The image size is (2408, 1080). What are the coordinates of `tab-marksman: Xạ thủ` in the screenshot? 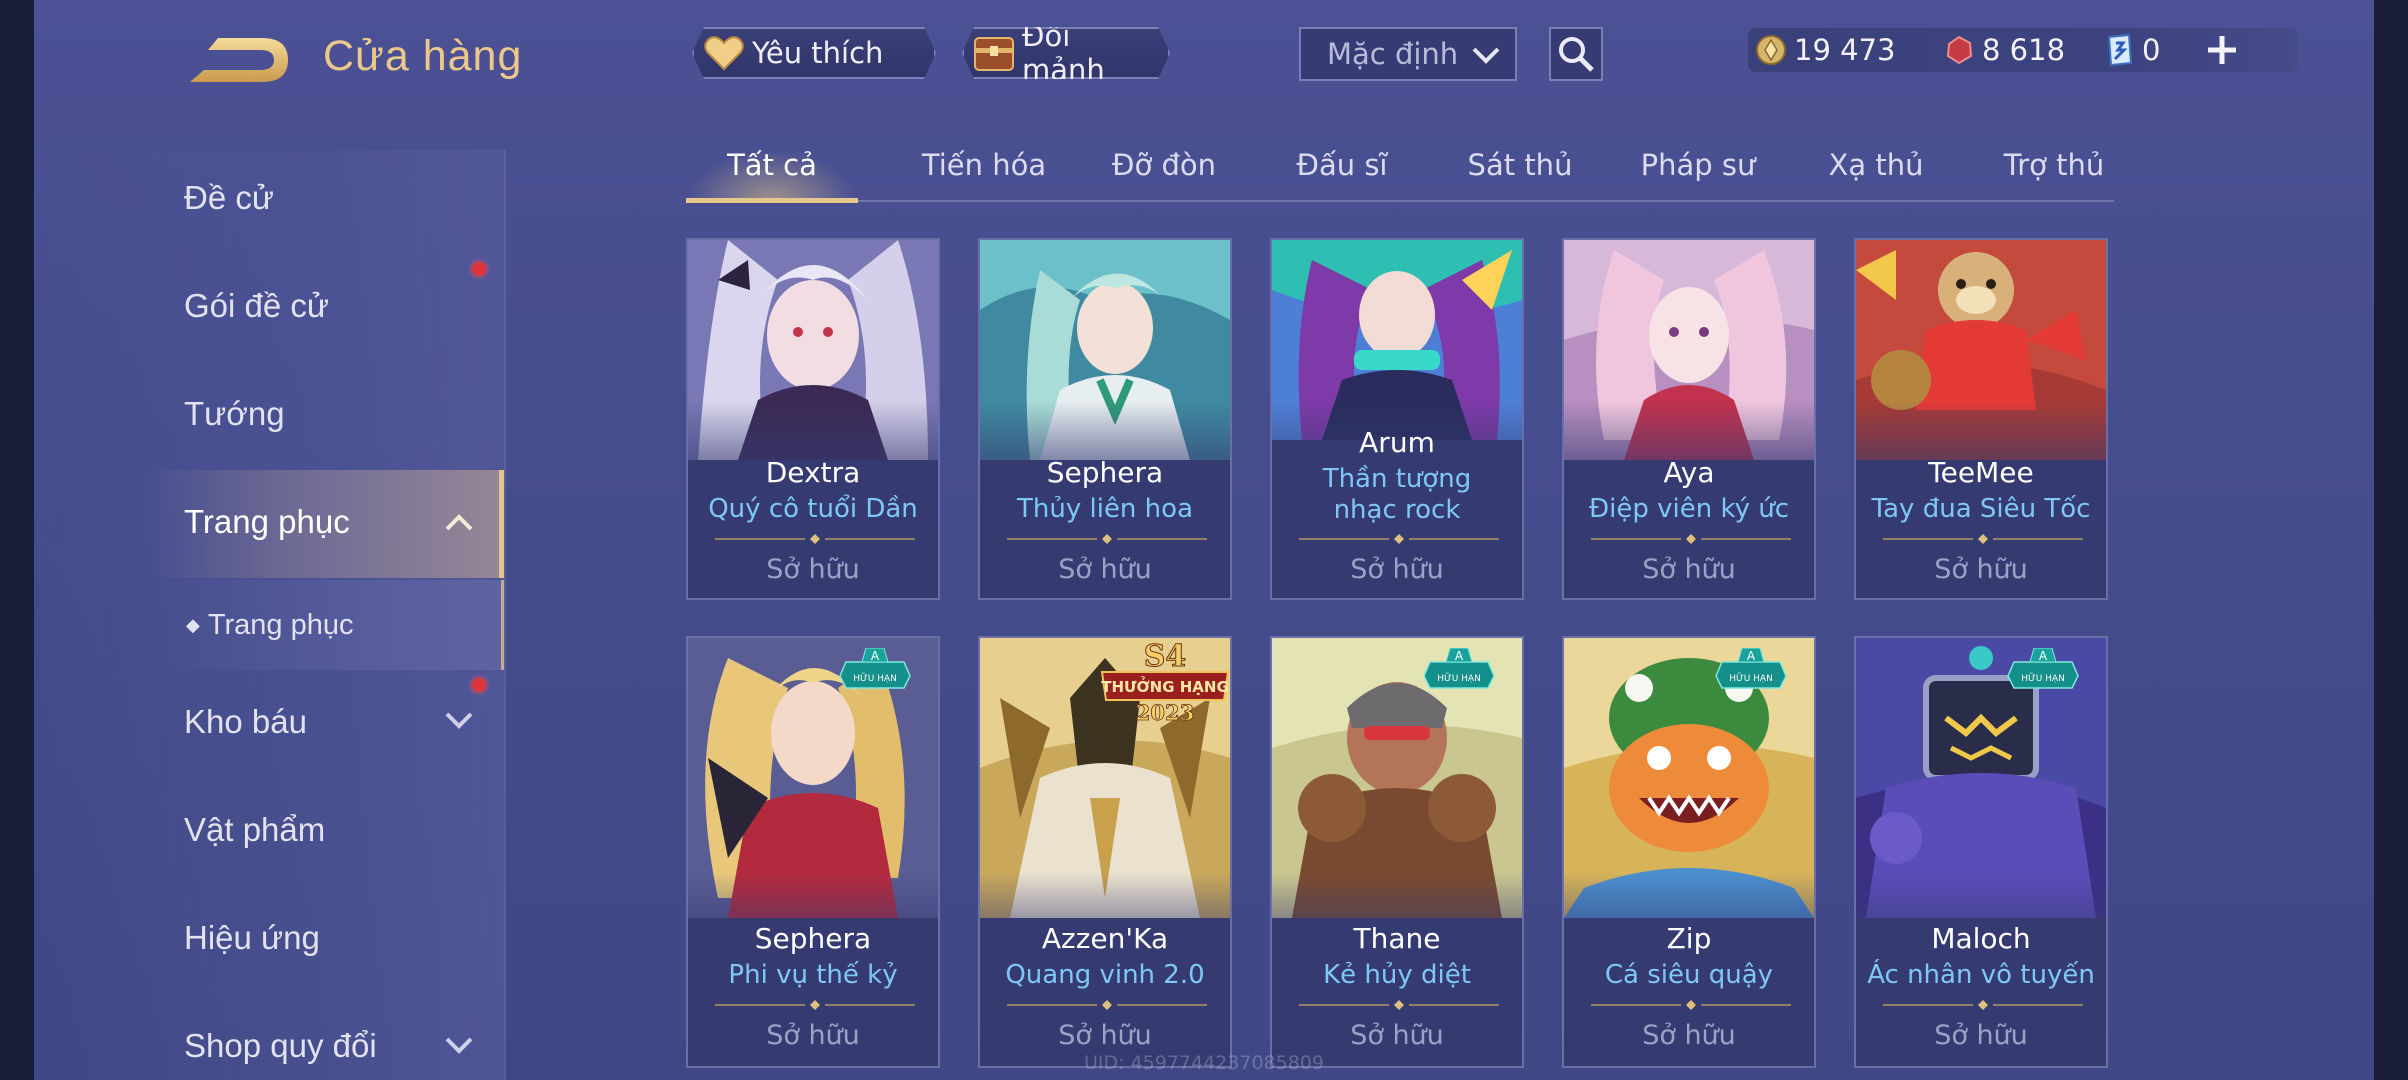 It's located at (1876, 165).